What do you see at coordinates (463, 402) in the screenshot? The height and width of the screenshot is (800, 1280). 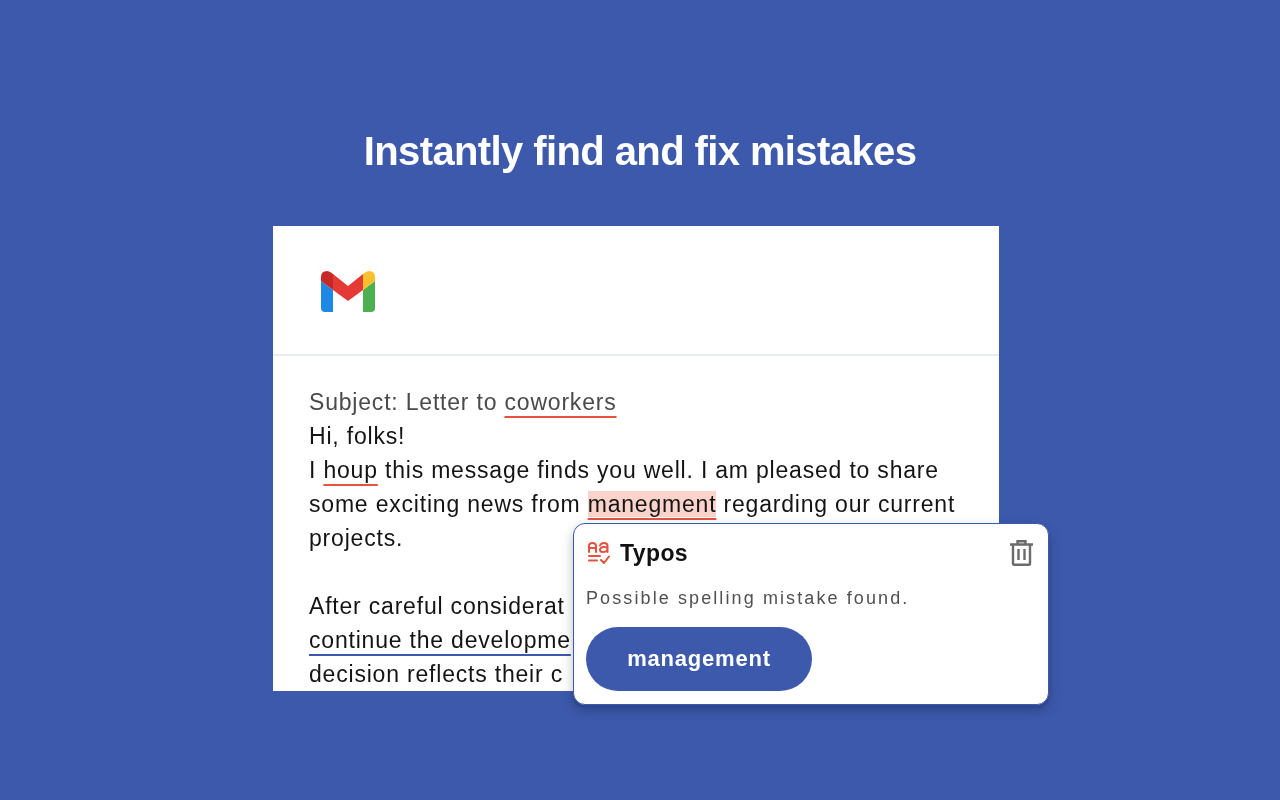 I see `subject-text: Subject: Letter to coworkers` at bounding box center [463, 402].